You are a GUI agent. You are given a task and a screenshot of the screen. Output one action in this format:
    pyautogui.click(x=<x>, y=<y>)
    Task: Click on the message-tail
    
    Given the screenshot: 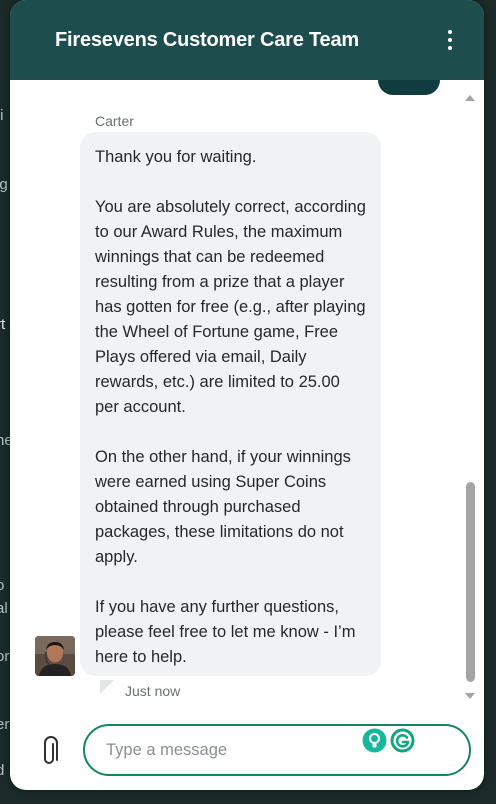 What is the action you would take?
    pyautogui.click(x=107, y=687)
    